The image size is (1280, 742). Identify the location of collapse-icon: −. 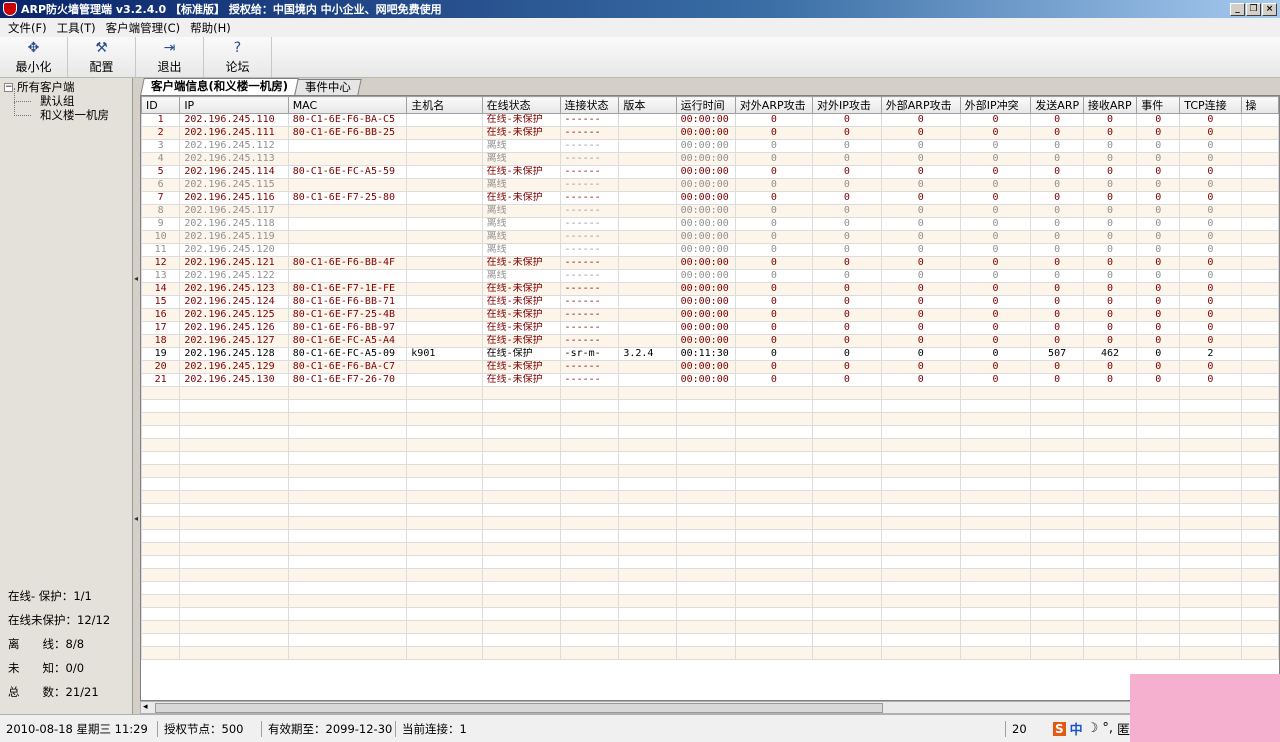
(8, 87).